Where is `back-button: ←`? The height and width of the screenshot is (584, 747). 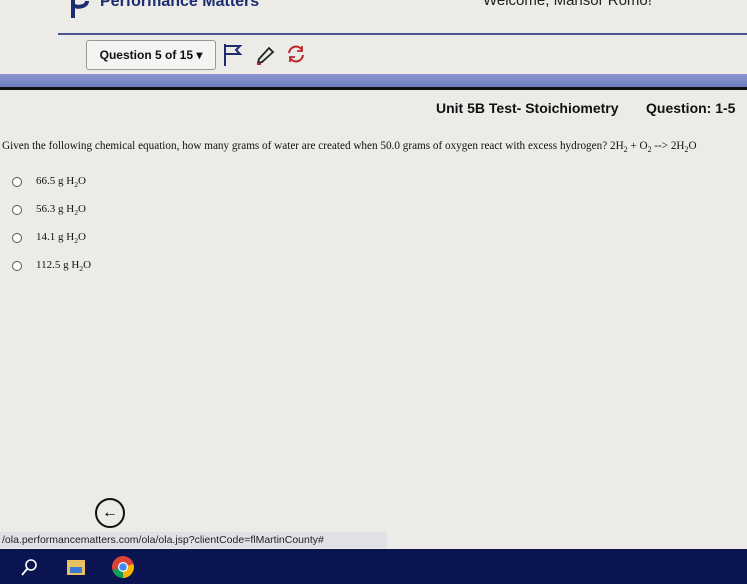
back-button: ← is located at coordinates (110, 513).